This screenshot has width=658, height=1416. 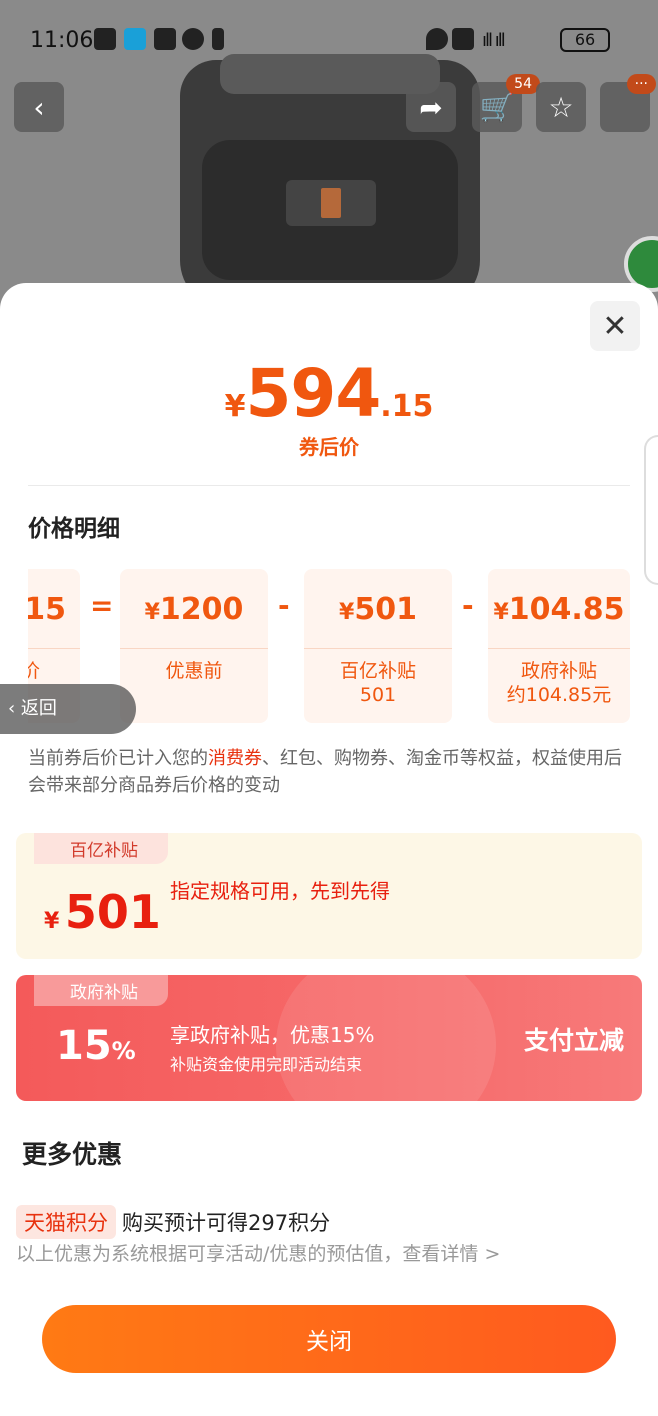 What do you see at coordinates (329, 1339) in the screenshot?
I see `close-button: 关闭` at bounding box center [329, 1339].